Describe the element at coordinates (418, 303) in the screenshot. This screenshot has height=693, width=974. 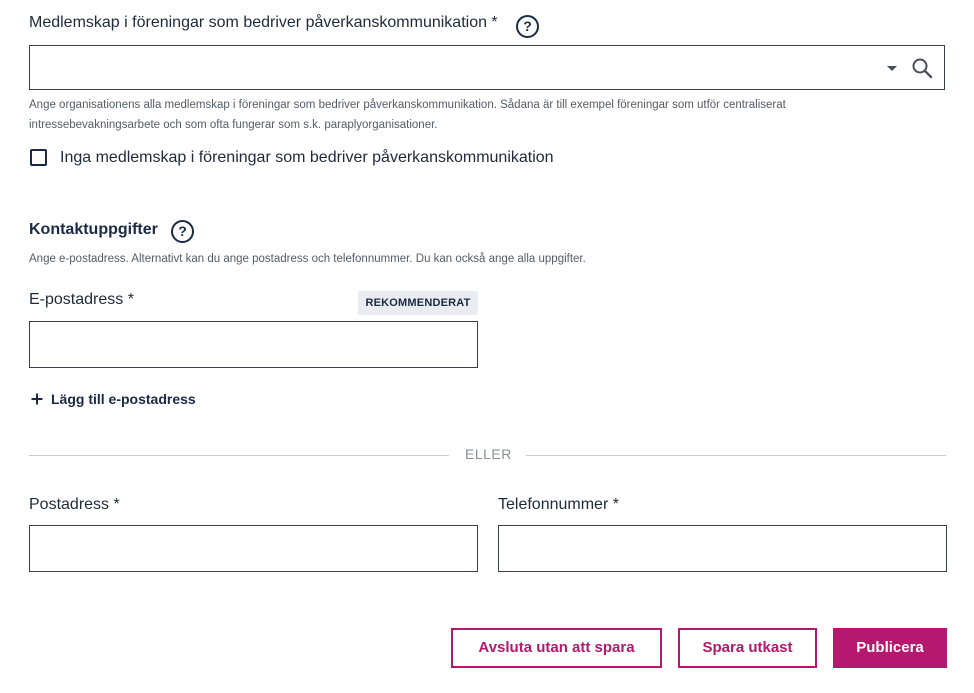
I see `recommended-badge: REKOMMENDERAT` at that location.